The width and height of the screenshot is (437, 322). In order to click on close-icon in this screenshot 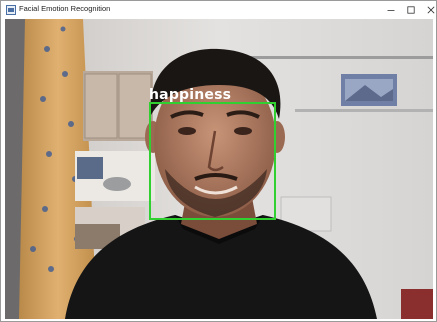, I will do `click(431, 10)`.